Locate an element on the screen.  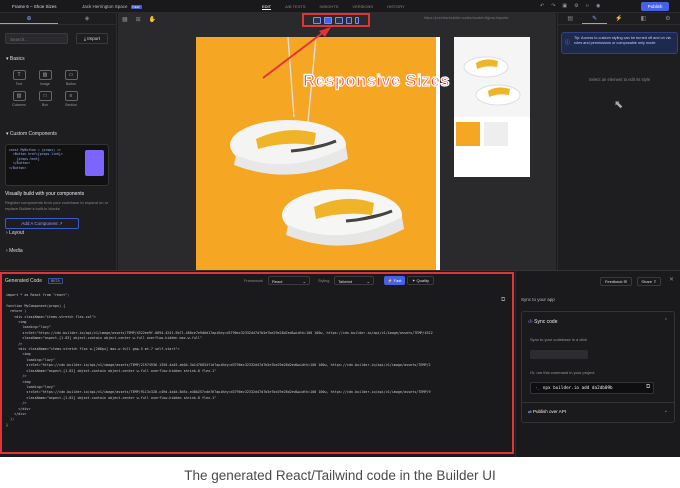
block-image: ▨ Image is located at coordinates (45, 78).